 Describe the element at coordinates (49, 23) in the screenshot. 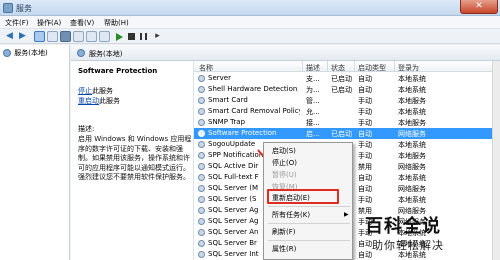

I see `menu-action: 操作(A)` at that location.